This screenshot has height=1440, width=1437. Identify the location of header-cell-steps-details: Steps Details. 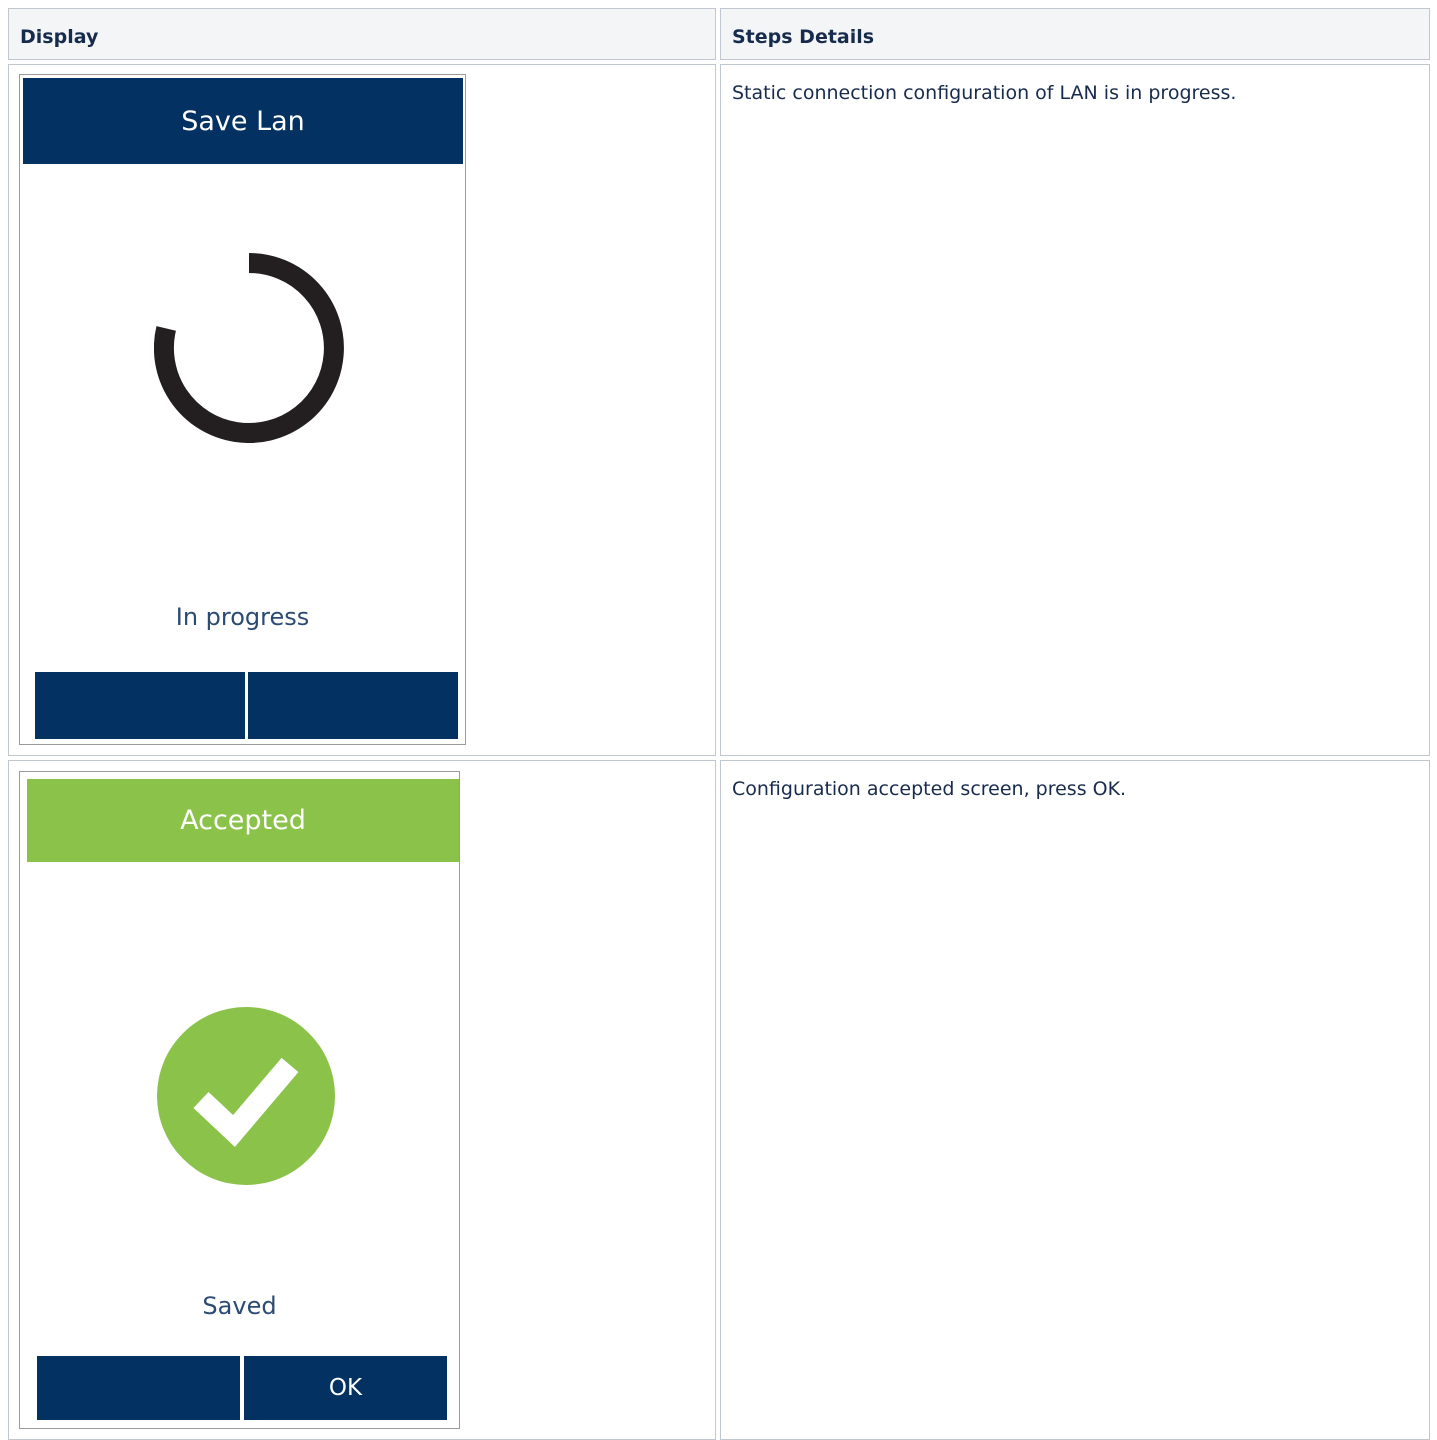
(1075, 34).